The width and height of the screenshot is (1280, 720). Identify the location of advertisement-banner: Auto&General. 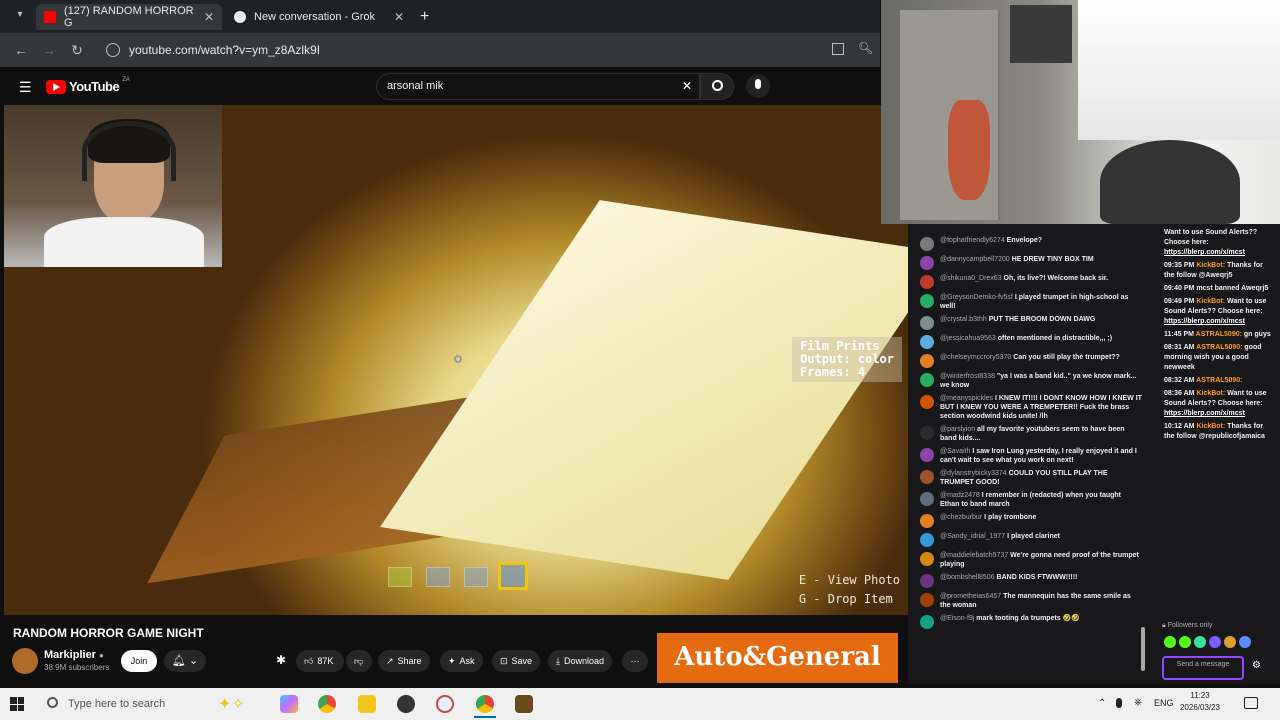
(777, 658).